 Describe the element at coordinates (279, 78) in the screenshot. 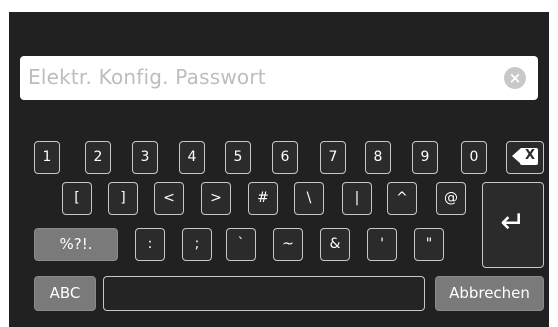

I see `password-input-field: Elektr. Konfig. Passwort ×` at that location.